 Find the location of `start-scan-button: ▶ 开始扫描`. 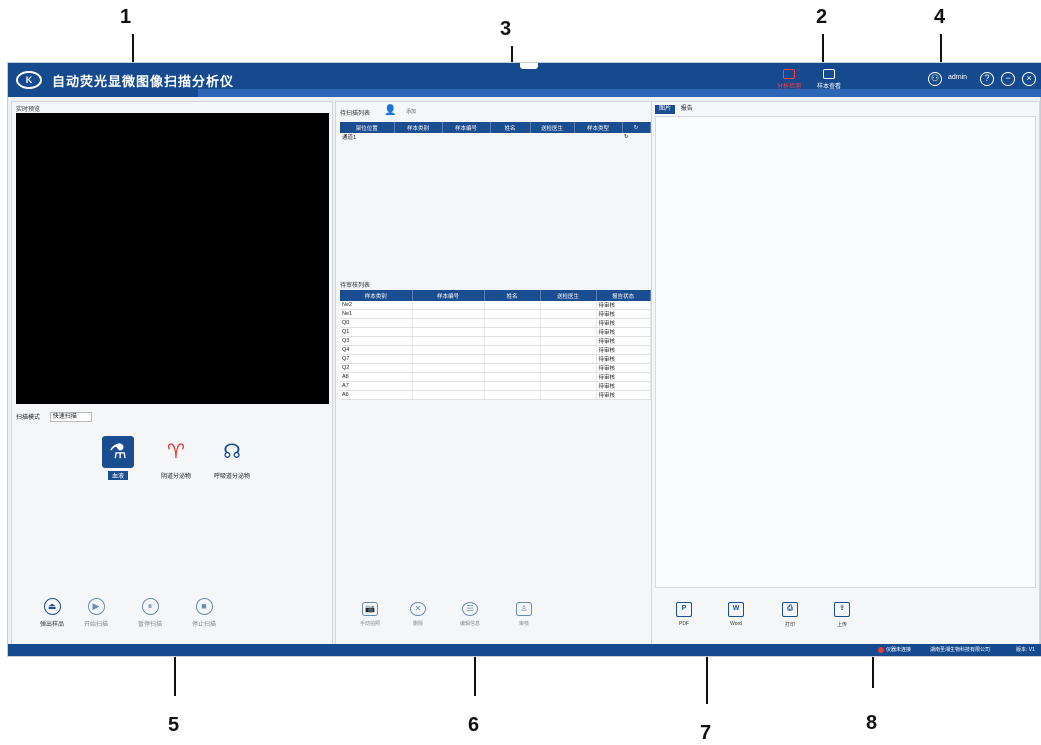

start-scan-button: ▶ 开始扫描 is located at coordinates (96, 613).